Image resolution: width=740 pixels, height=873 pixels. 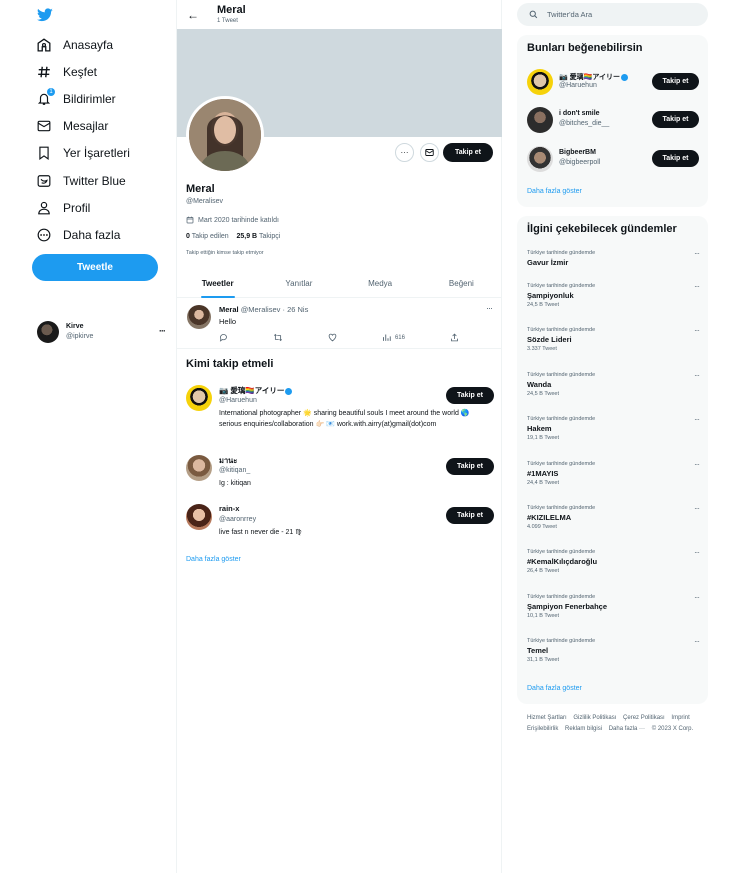 What do you see at coordinates (44, 72) in the screenshot?
I see `hashtag-icon` at bounding box center [44, 72].